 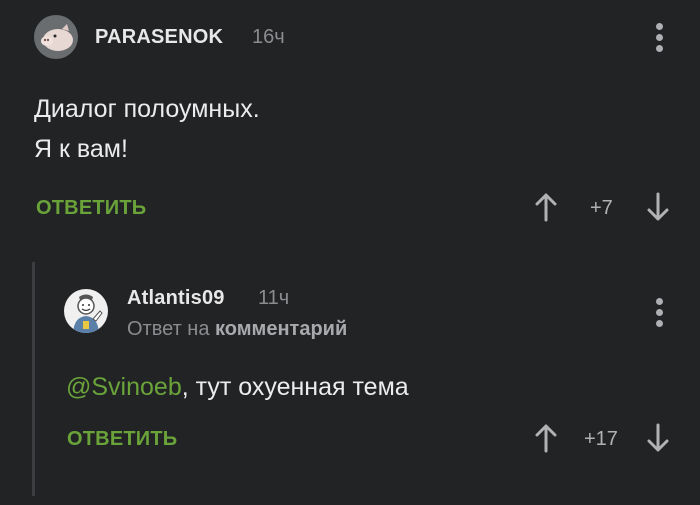 I want to click on comment-text: @Svinoeb, тут охуенная тема, so click(x=237, y=387).